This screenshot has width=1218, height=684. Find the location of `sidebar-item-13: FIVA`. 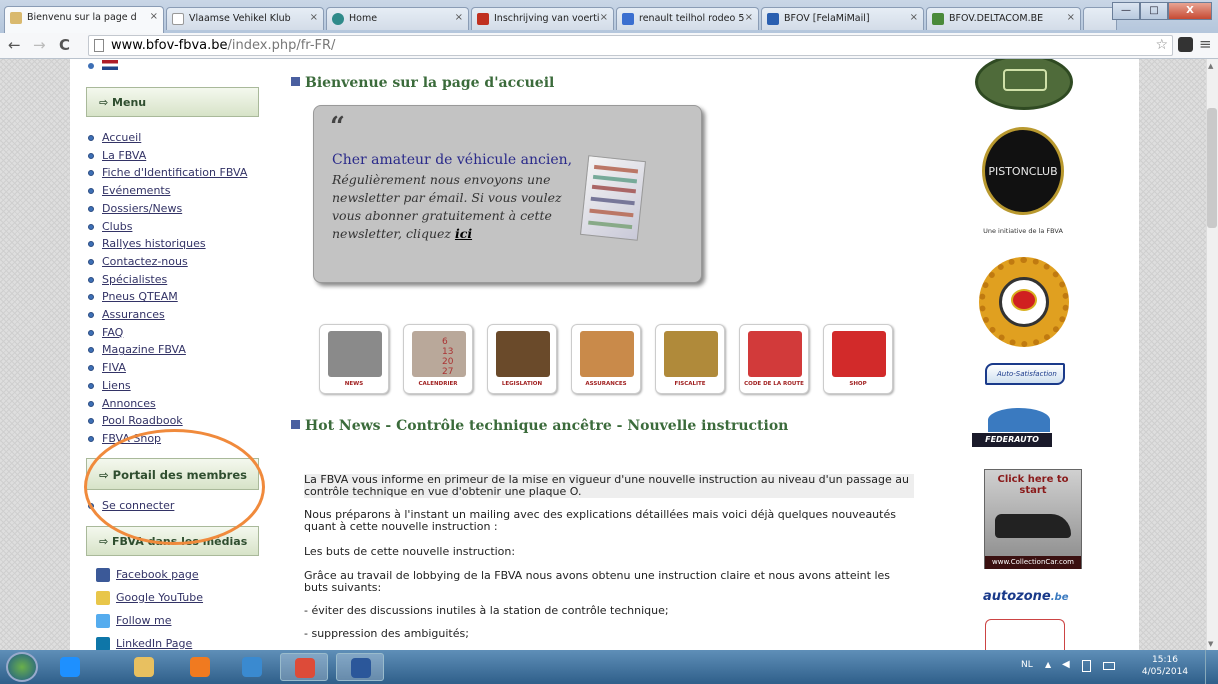

sidebar-item-13: FIVA is located at coordinates (114, 367).